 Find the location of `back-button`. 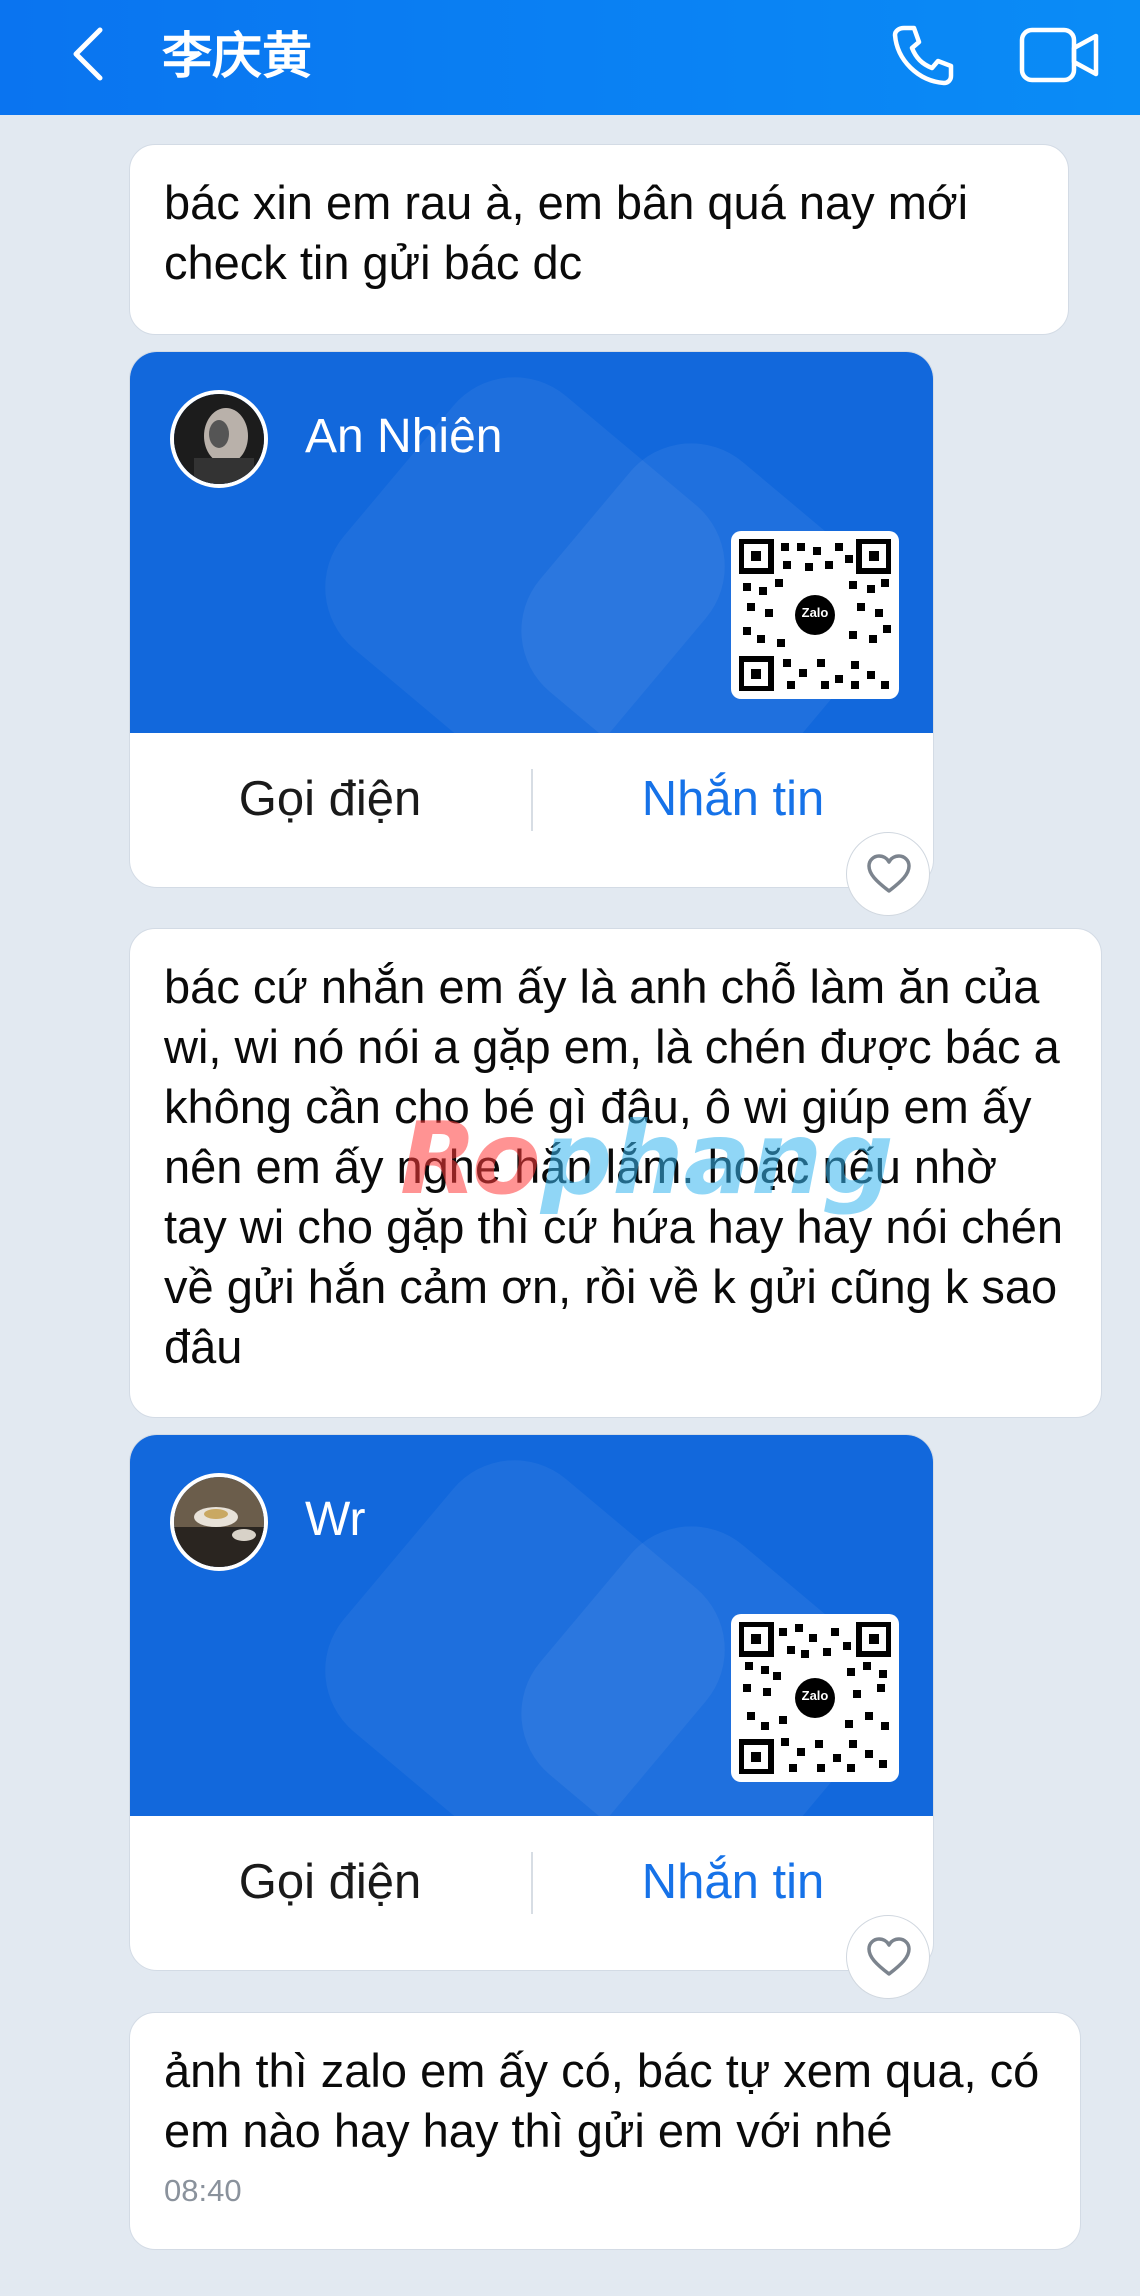

back-button is located at coordinates (92, 54).